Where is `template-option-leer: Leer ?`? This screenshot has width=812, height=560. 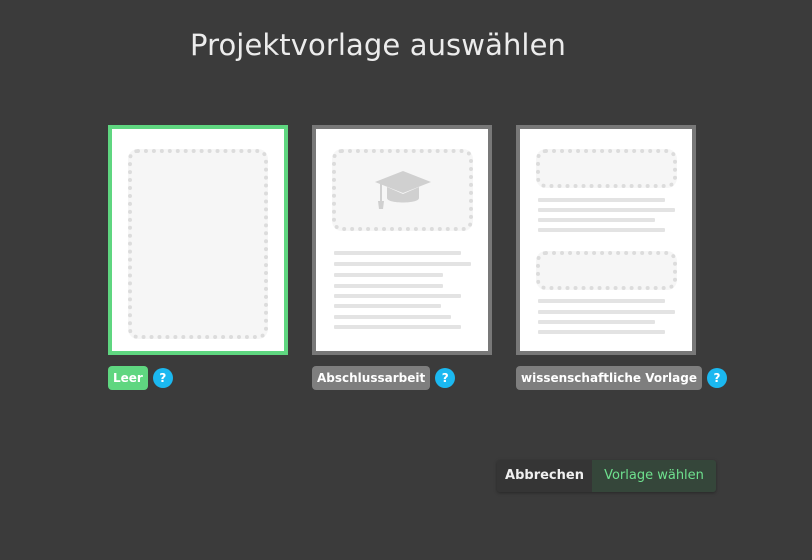 template-option-leer: Leer ? is located at coordinates (198, 257).